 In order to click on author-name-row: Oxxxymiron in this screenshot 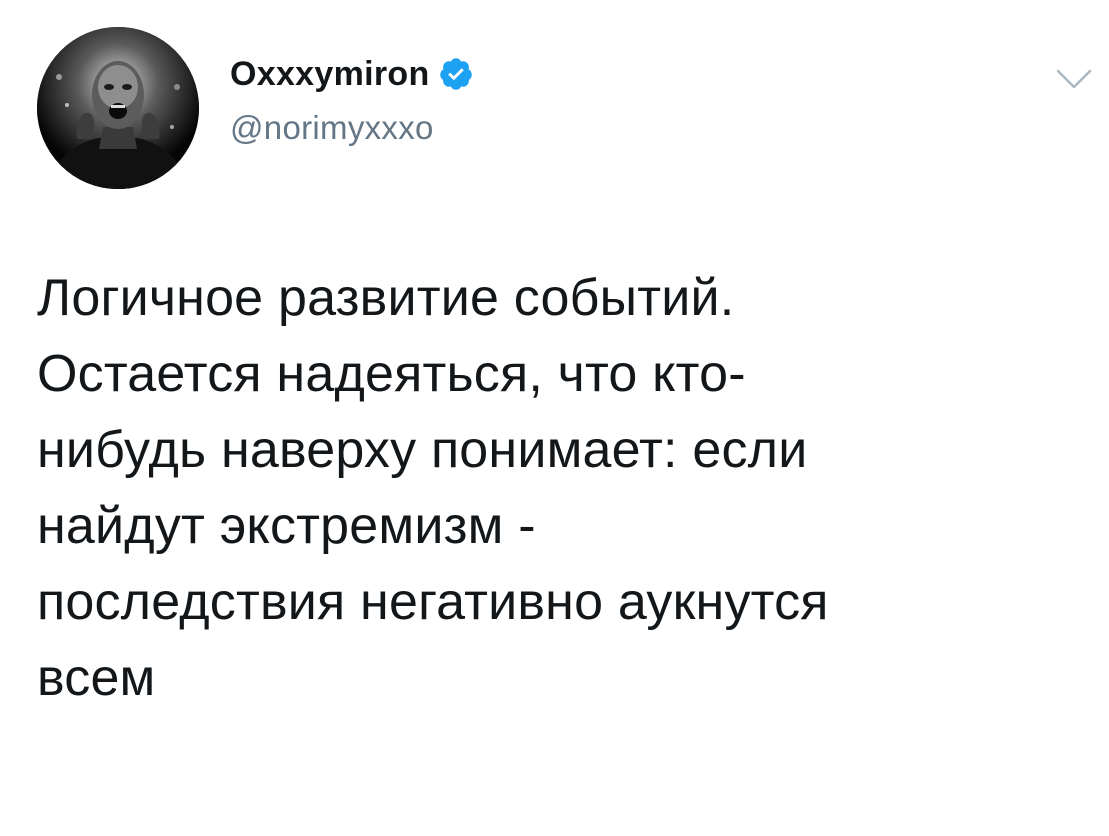, I will do `click(352, 74)`.